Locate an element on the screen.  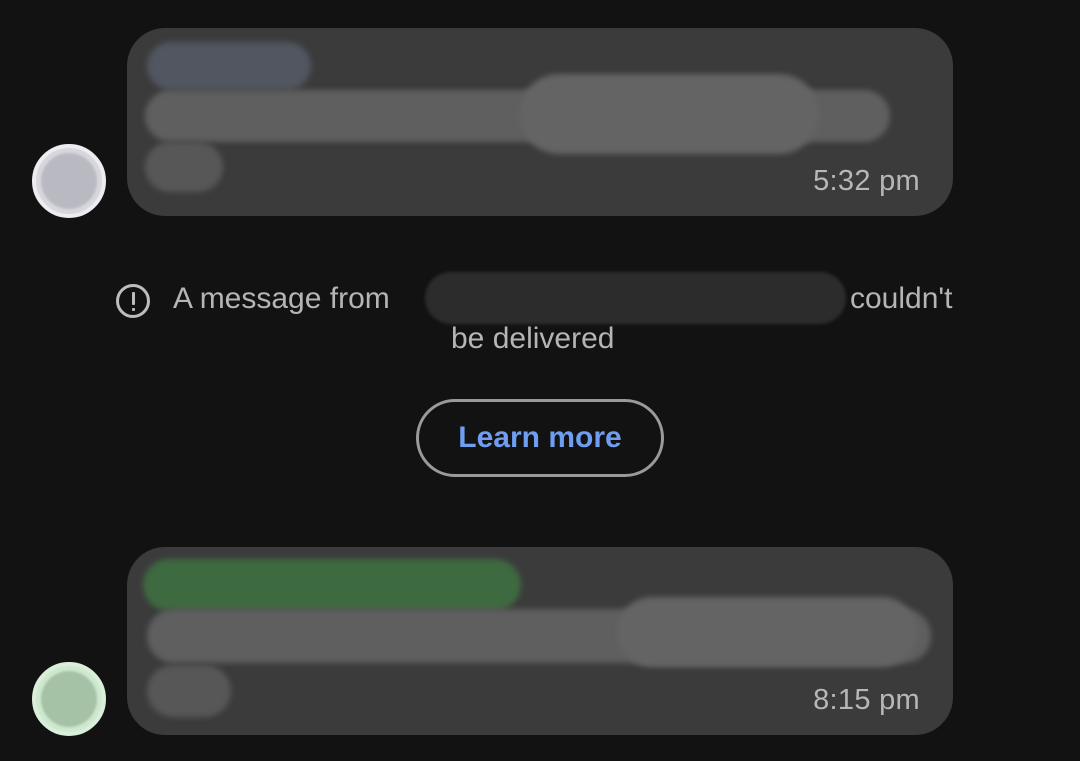
notice-text-start: A message from is located at coordinates (281, 298).